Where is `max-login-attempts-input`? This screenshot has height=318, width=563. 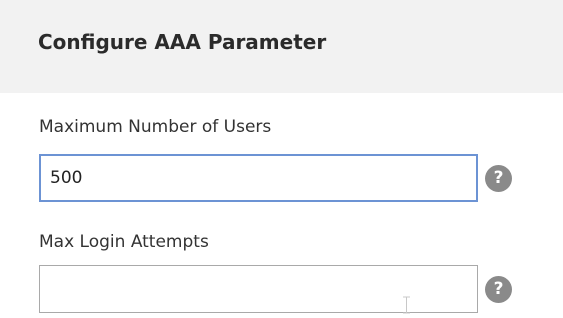
max-login-attempts-input is located at coordinates (258, 289).